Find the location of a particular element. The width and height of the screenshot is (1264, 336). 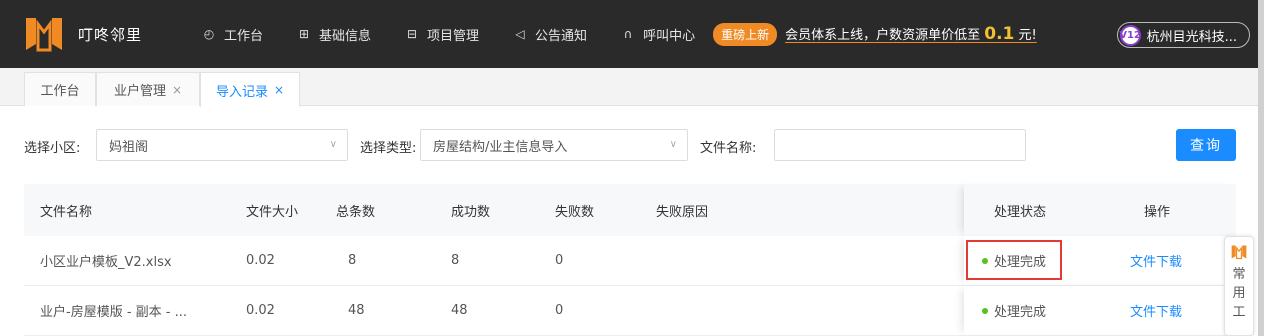

headset-icon: ∩ is located at coordinates (628, 34).